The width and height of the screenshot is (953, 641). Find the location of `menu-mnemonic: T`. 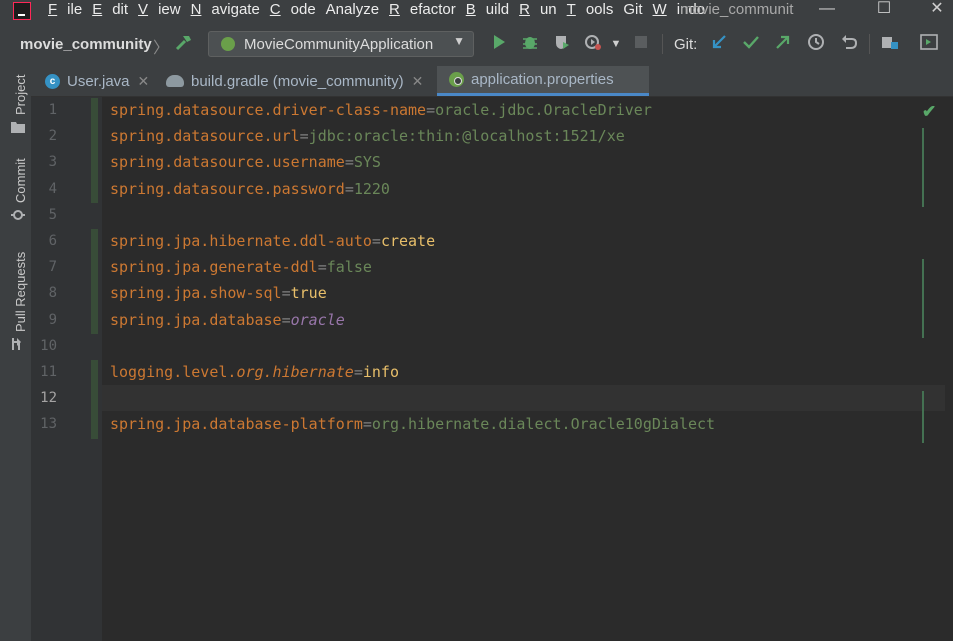

menu-mnemonic: T is located at coordinates (571, 9).